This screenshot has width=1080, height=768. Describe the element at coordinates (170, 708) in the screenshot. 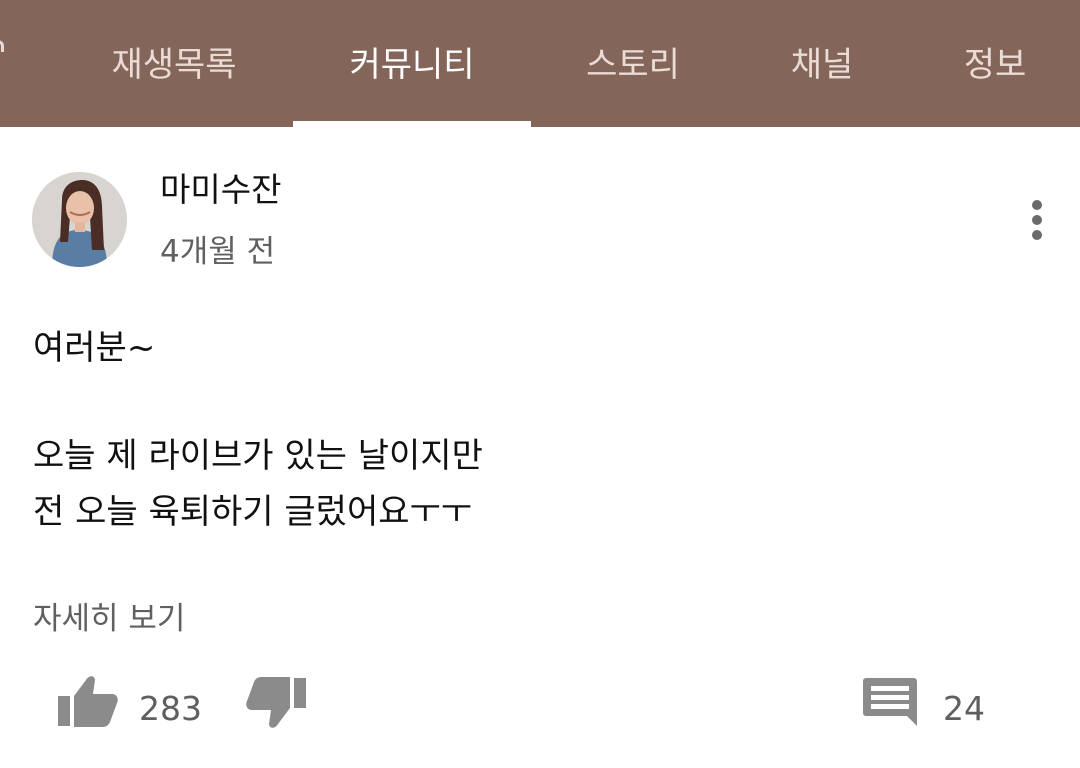

I see `like-count: 283` at that location.